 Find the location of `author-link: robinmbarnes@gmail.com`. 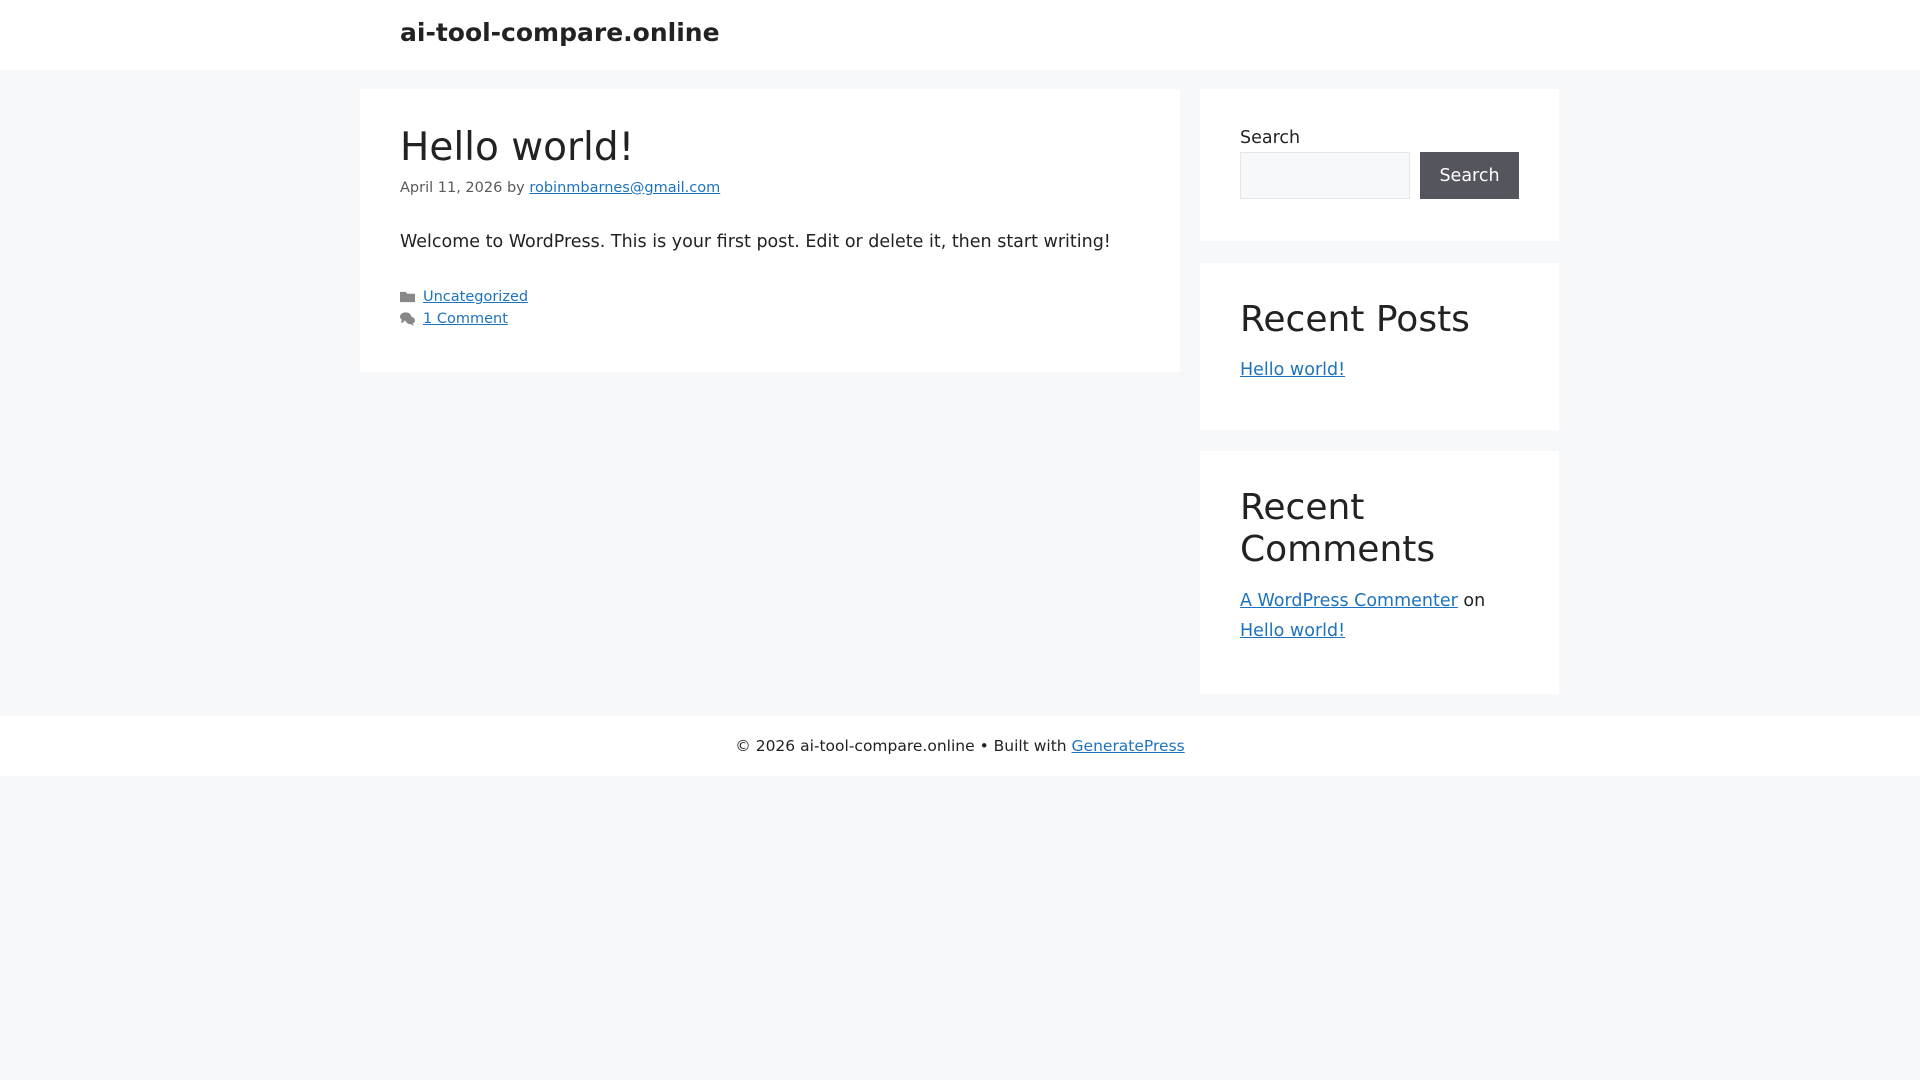

author-link: robinmbarnes@gmail.com is located at coordinates (624, 188).